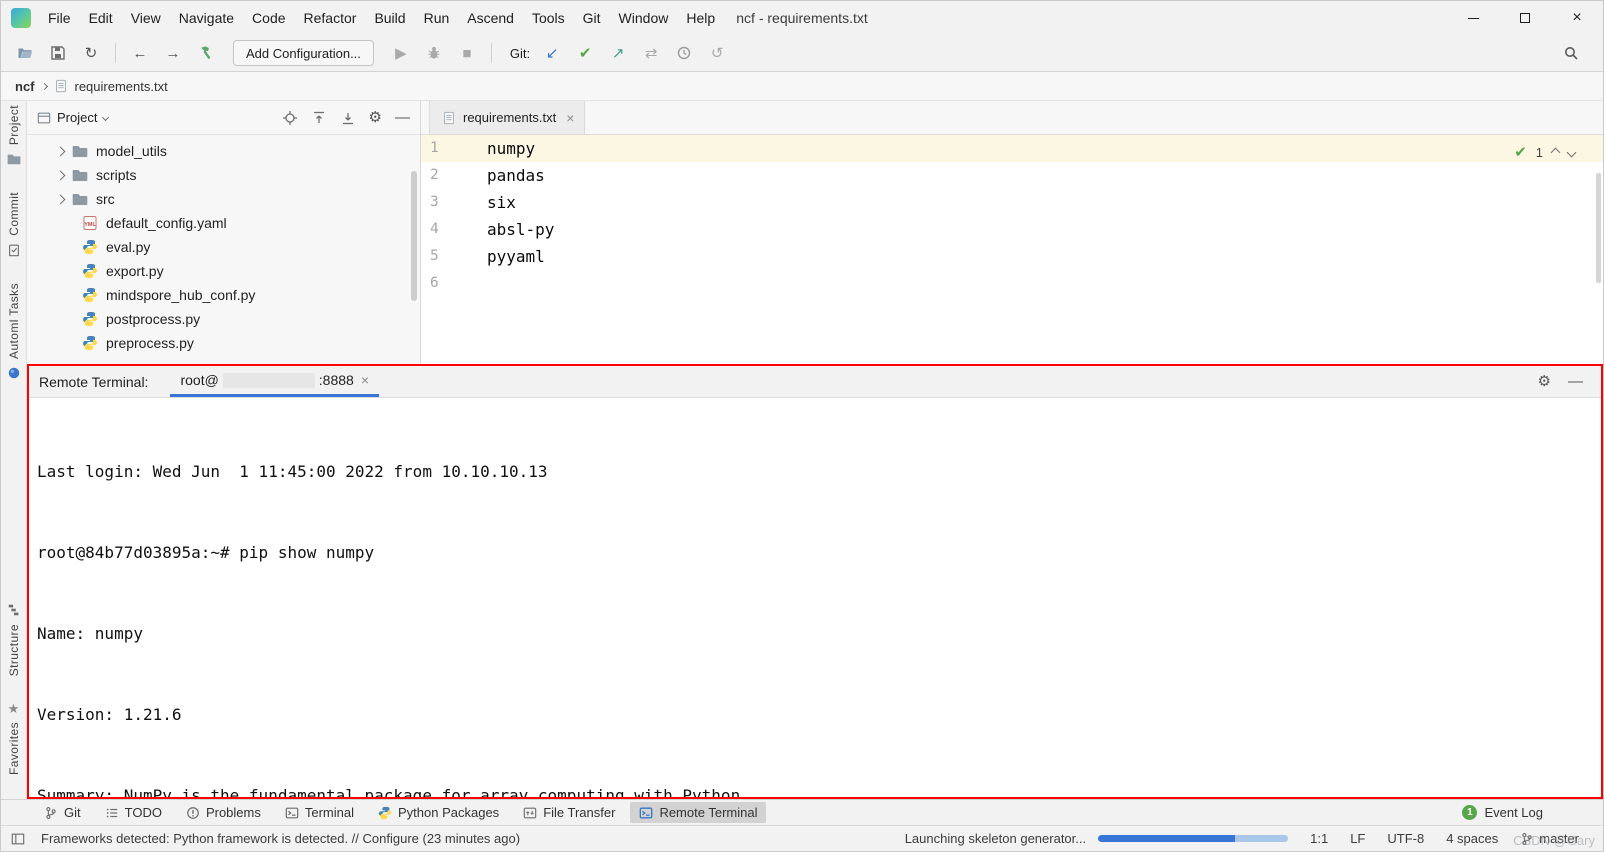 Image resolution: width=1604 pixels, height=852 pixels. I want to click on menu-file: File, so click(59, 18).